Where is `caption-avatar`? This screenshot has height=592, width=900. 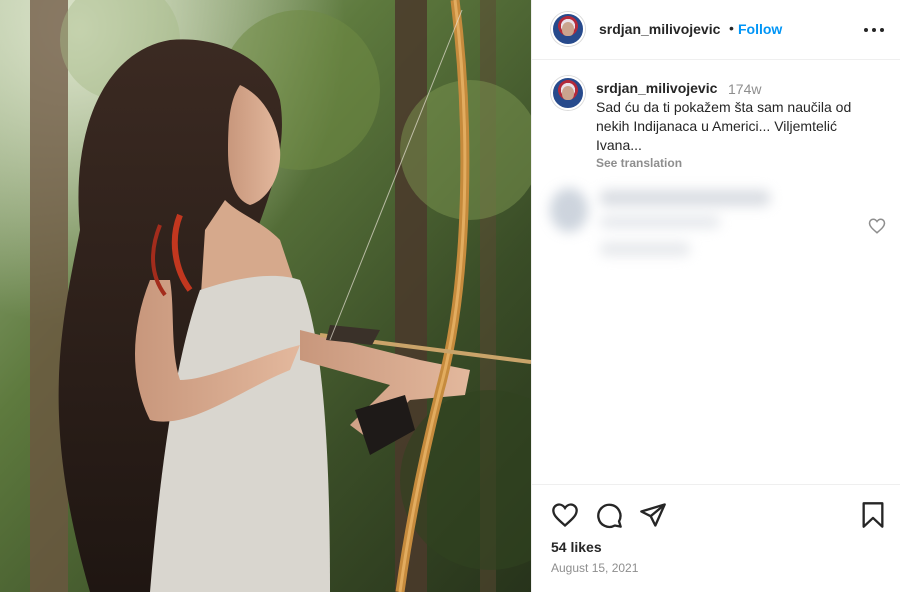 caption-avatar is located at coordinates (568, 93).